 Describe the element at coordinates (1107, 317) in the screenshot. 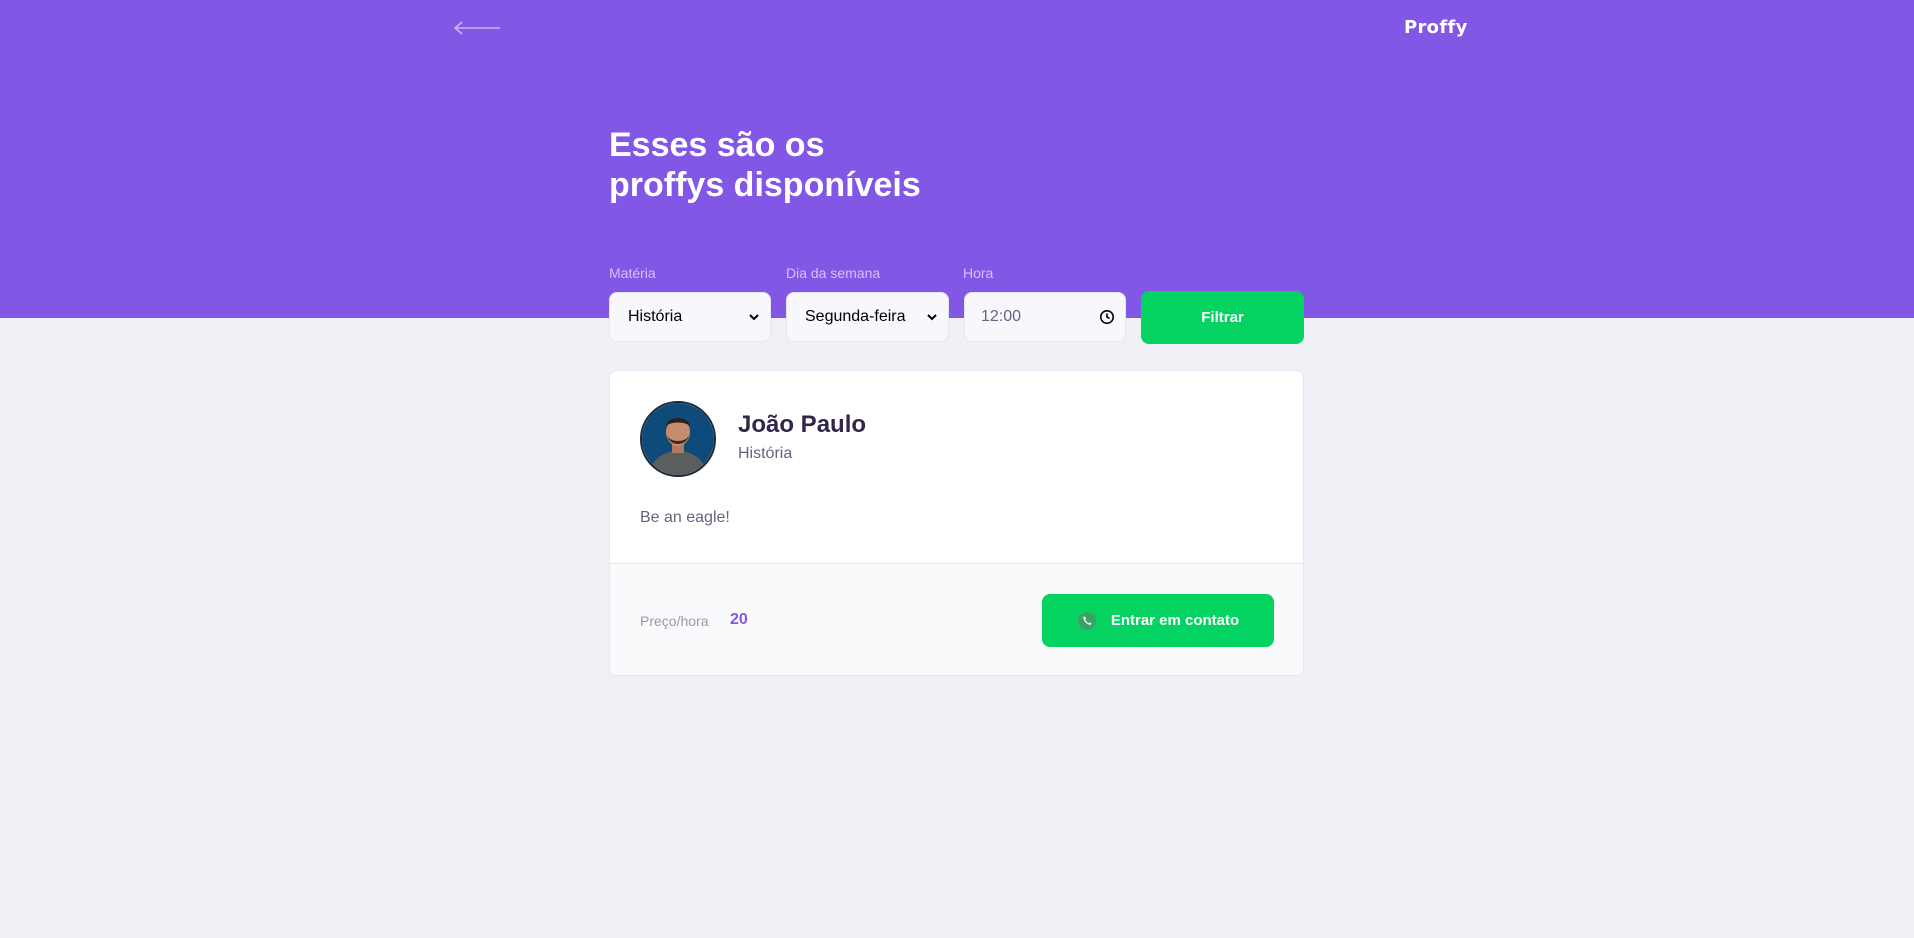

I see `clock-icon` at that location.